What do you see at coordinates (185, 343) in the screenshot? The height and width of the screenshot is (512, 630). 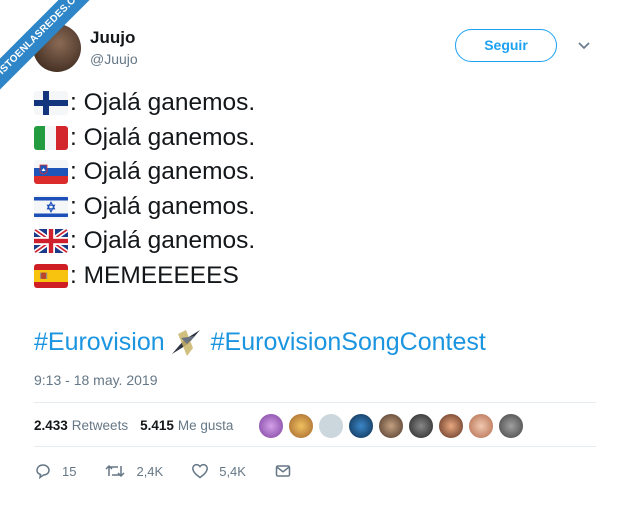 I see `eurovision-heart-icon` at bounding box center [185, 343].